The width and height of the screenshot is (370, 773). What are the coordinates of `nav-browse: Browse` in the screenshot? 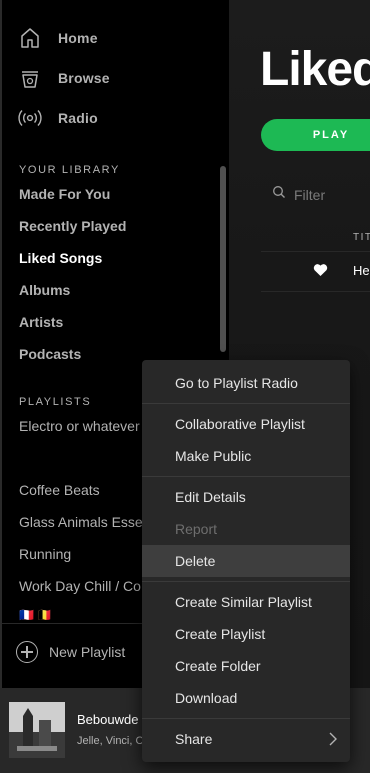 It's located at (64, 78).